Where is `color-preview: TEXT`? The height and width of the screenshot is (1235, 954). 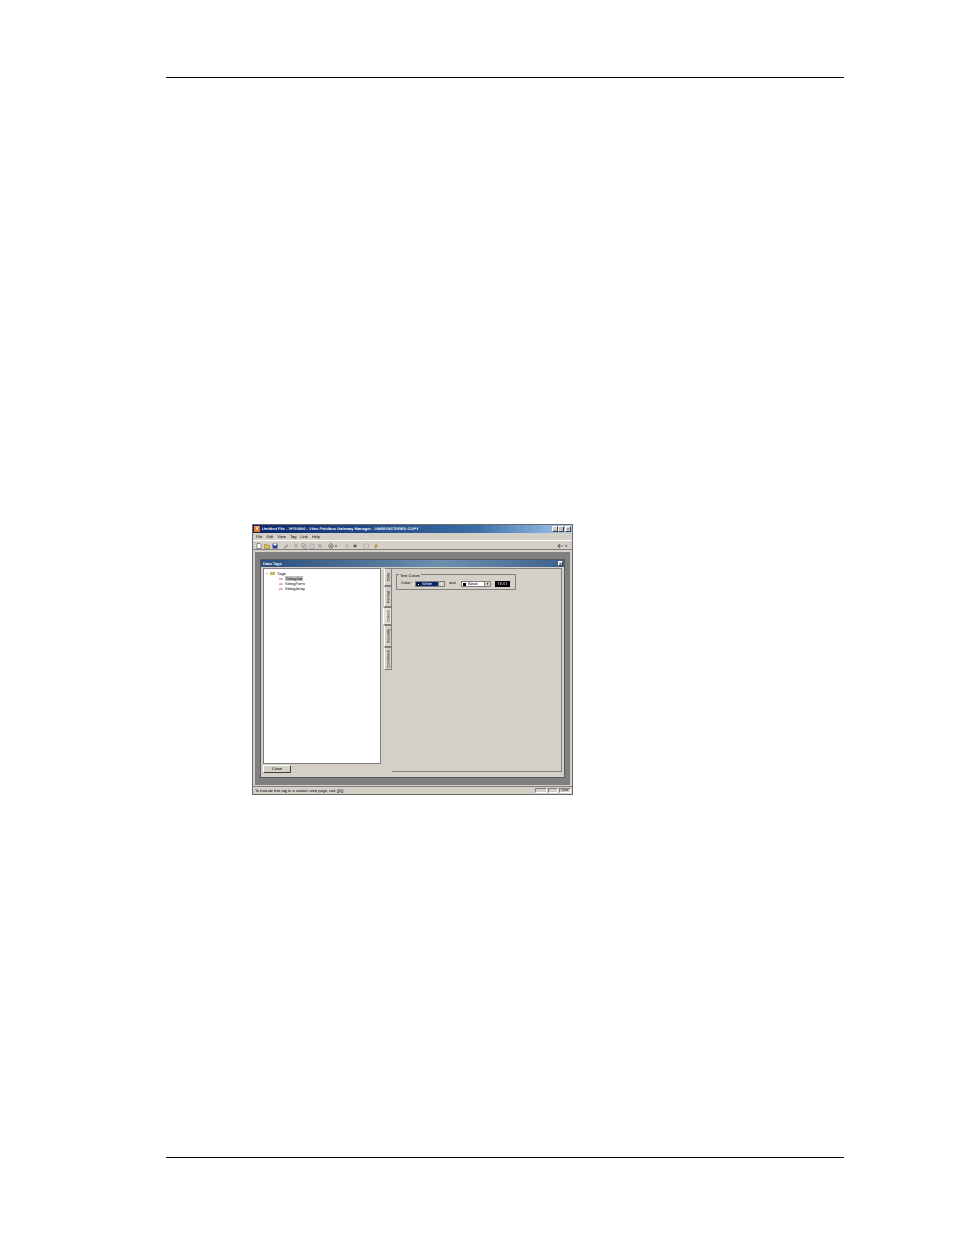 color-preview: TEXT is located at coordinates (502, 584).